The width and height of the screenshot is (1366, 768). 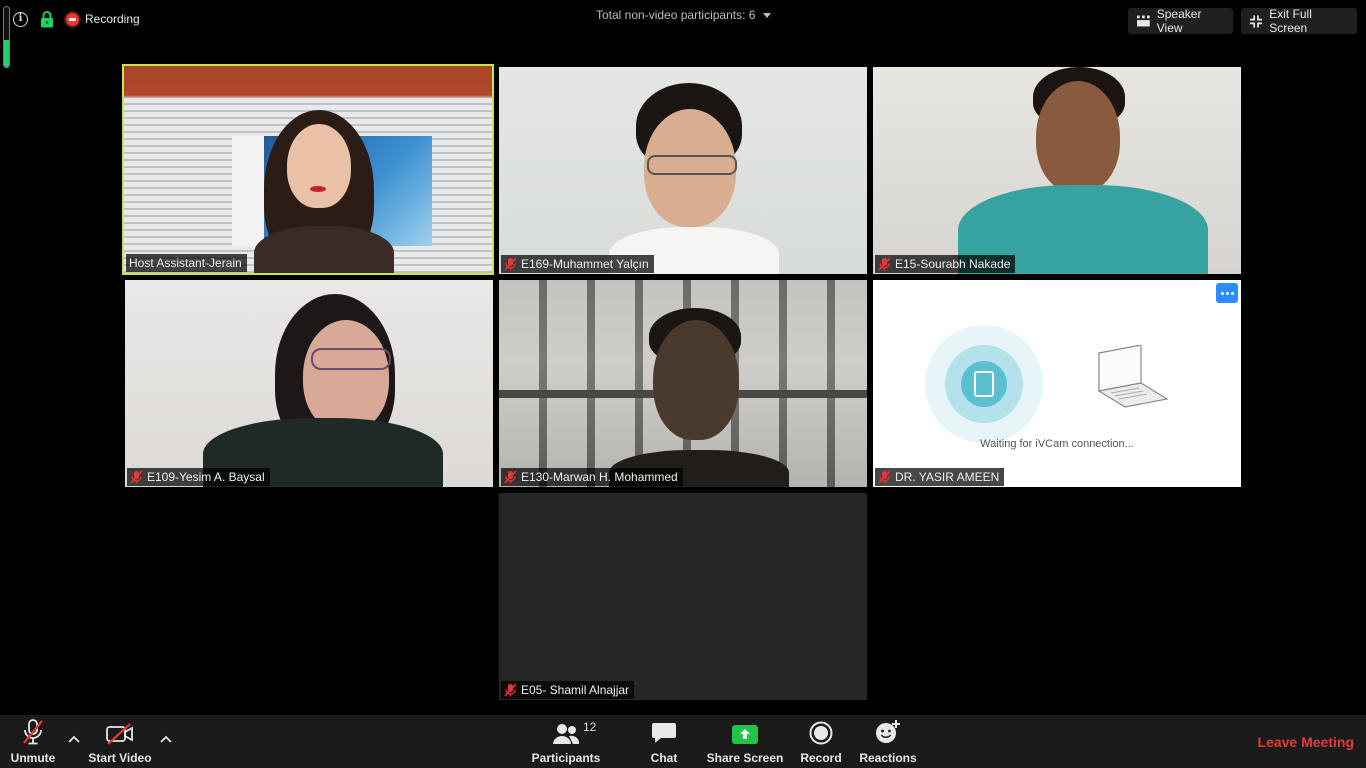 What do you see at coordinates (120, 758) in the screenshot?
I see `start-video-label: Start Video` at bounding box center [120, 758].